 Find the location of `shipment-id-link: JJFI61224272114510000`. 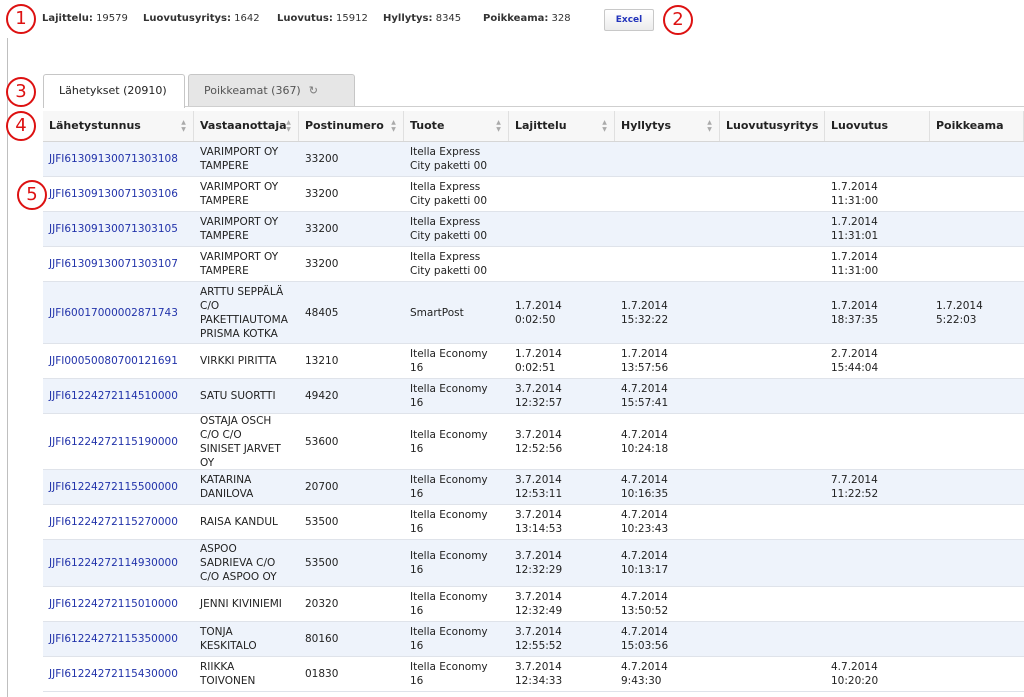

shipment-id-link: JJFI61224272114510000 is located at coordinates (118, 396).